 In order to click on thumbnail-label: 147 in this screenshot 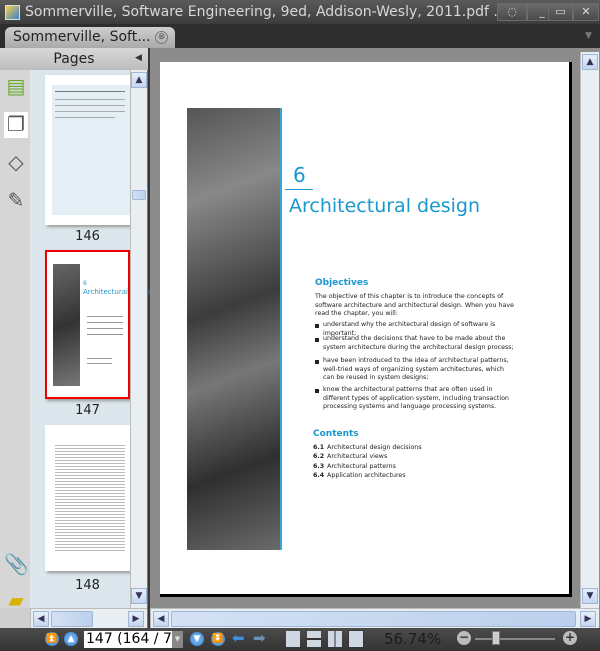, I will do `click(87, 410)`.